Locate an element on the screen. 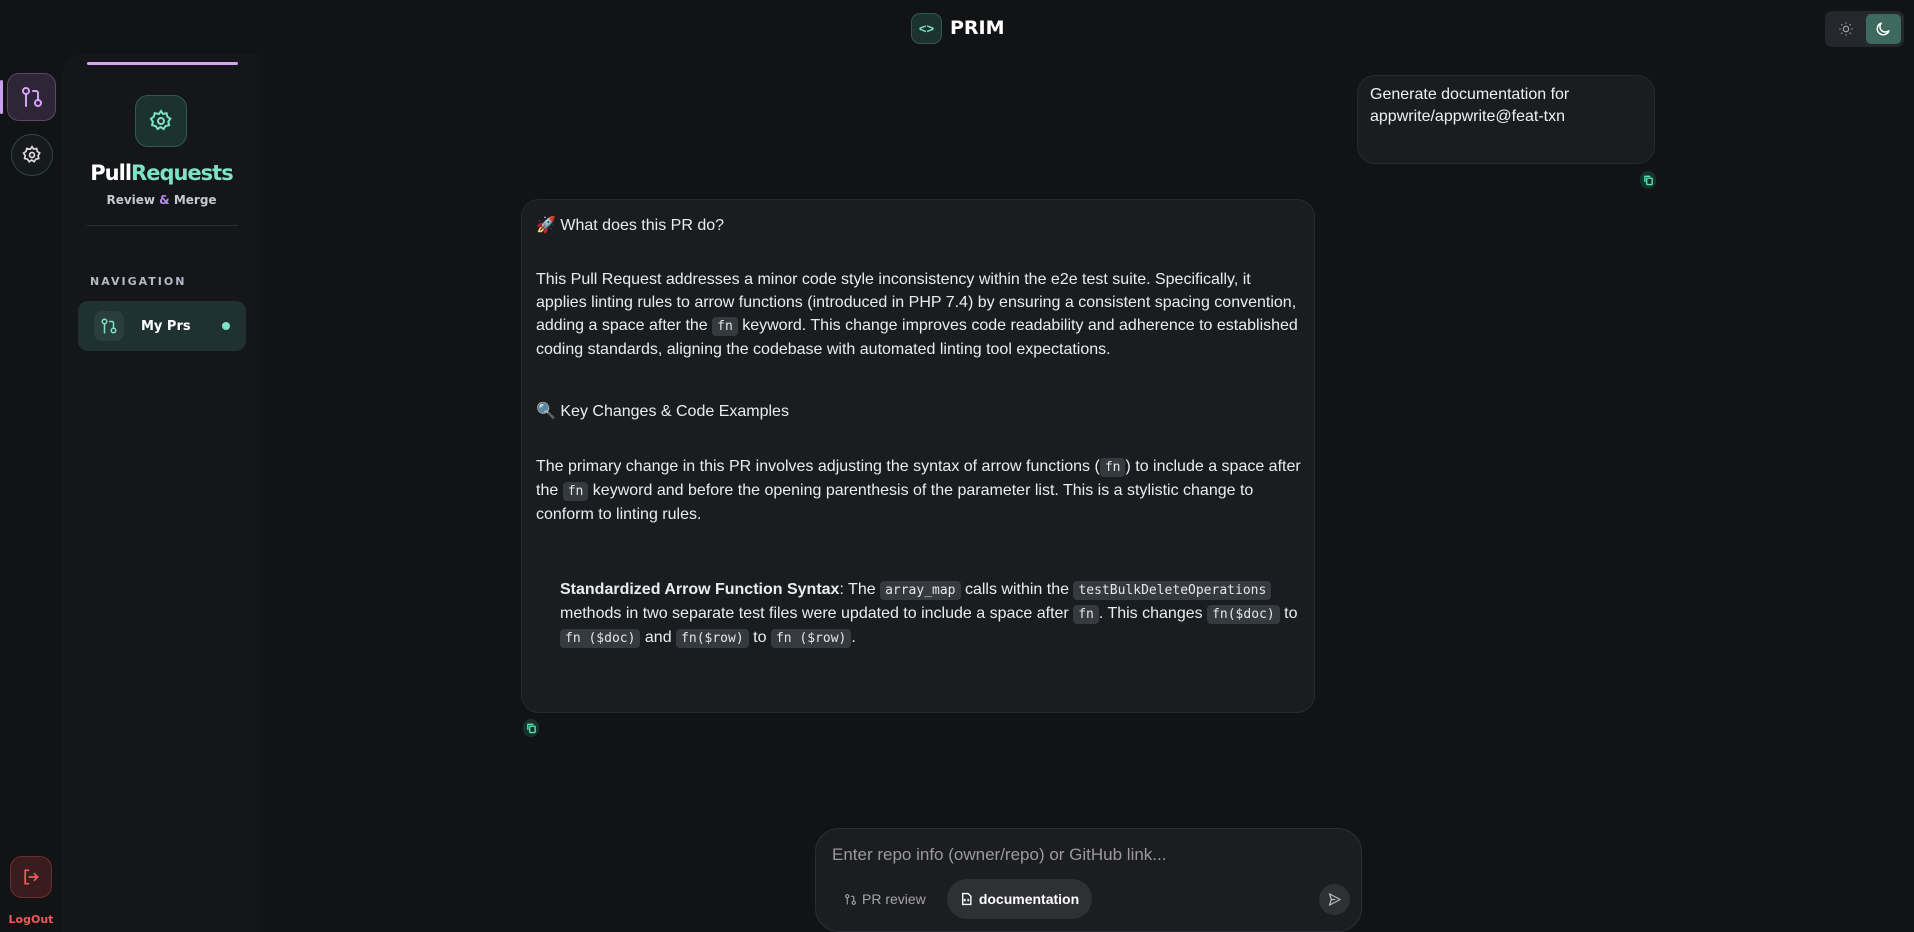 The image size is (1914, 932). brand-title: PullRequests is located at coordinates (161, 173).